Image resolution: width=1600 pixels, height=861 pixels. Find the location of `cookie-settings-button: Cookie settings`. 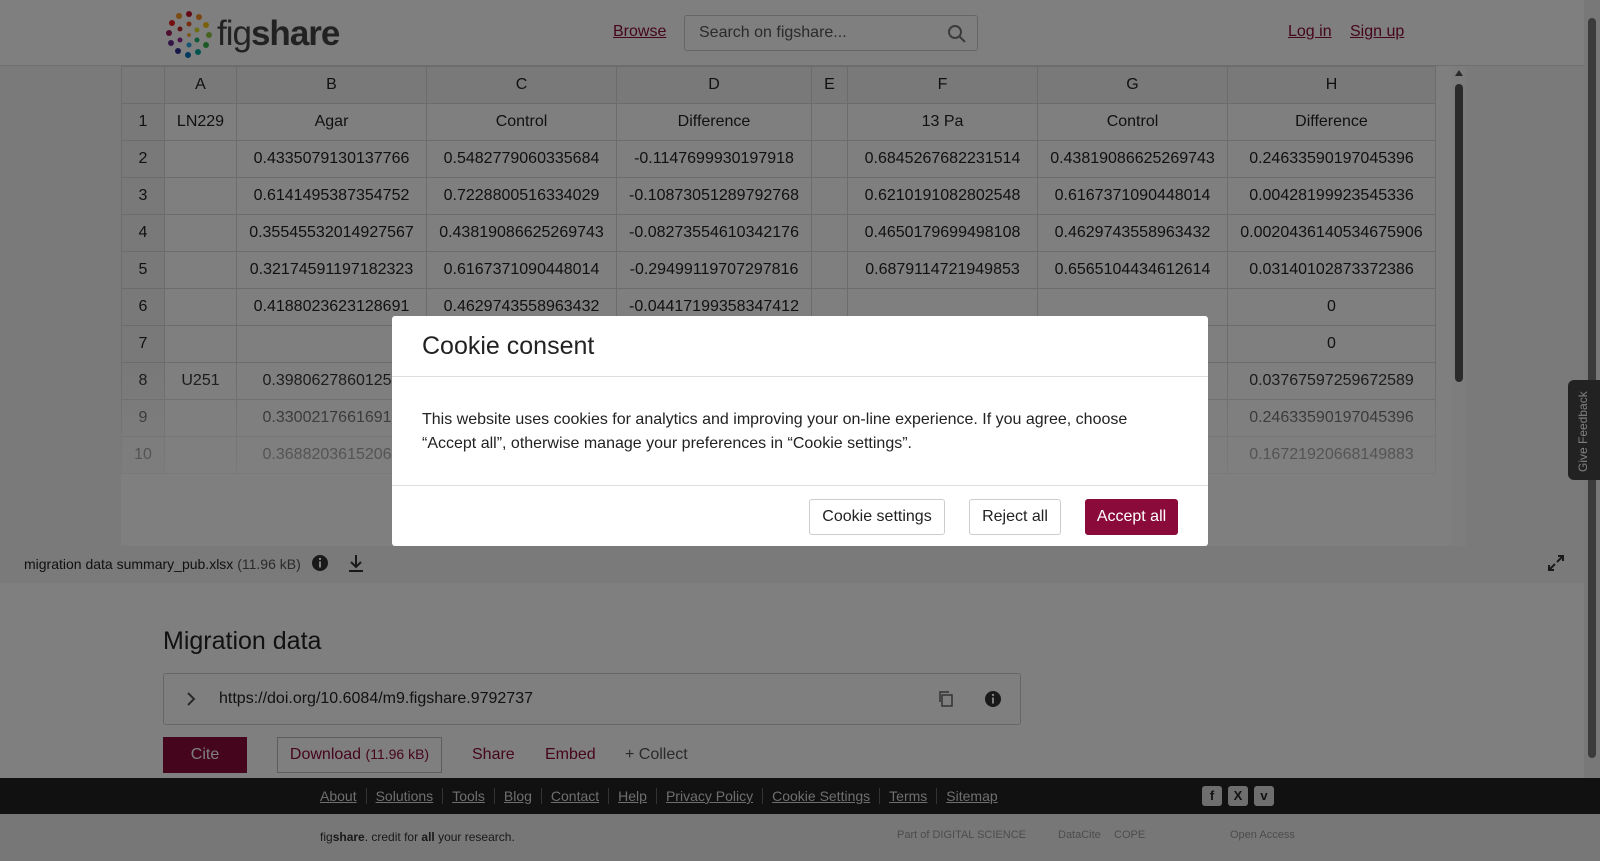

cookie-settings-button: Cookie settings is located at coordinates (877, 517).